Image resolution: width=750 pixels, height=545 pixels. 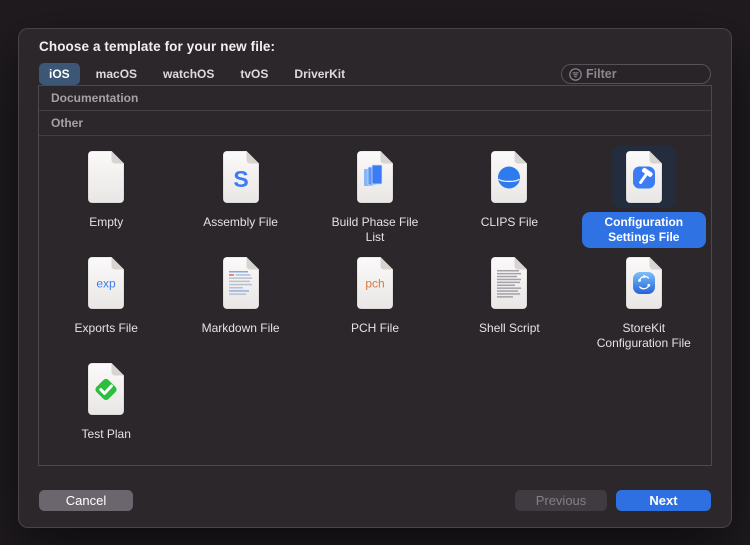 I want to click on document-assembly-icon: S, so click(x=240, y=176).